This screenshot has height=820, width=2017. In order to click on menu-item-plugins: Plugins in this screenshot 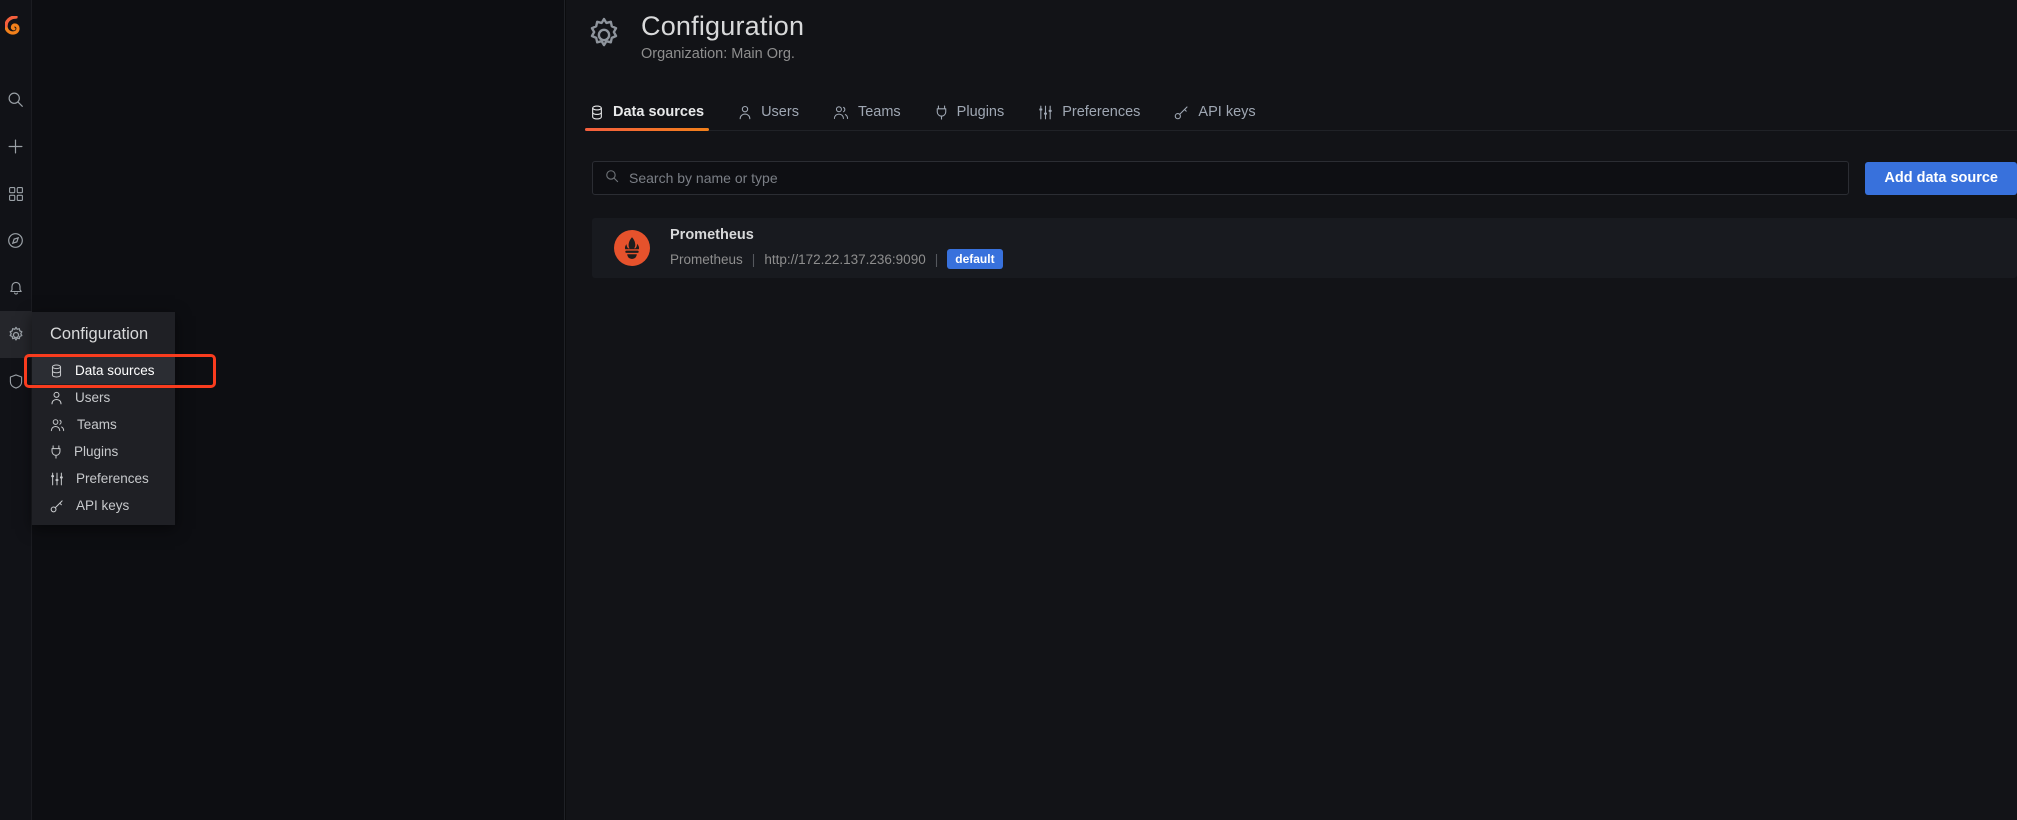, I will do `click(103, 451)`.